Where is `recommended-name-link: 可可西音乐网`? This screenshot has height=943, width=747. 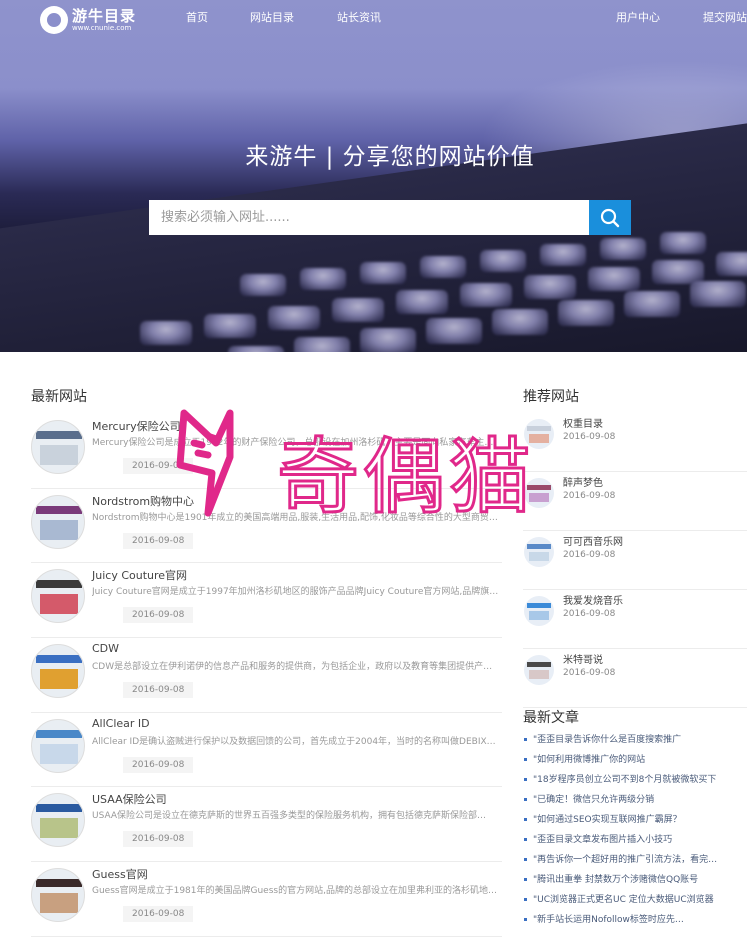 recommended-name-link: 可可西音乐网 is located at coordinates (593, 540).